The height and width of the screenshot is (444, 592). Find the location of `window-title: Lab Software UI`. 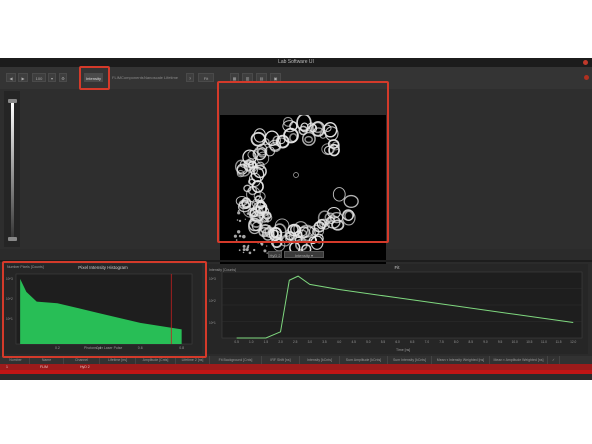

window-title: Lab Software UI is located at coordinates (296, 62).